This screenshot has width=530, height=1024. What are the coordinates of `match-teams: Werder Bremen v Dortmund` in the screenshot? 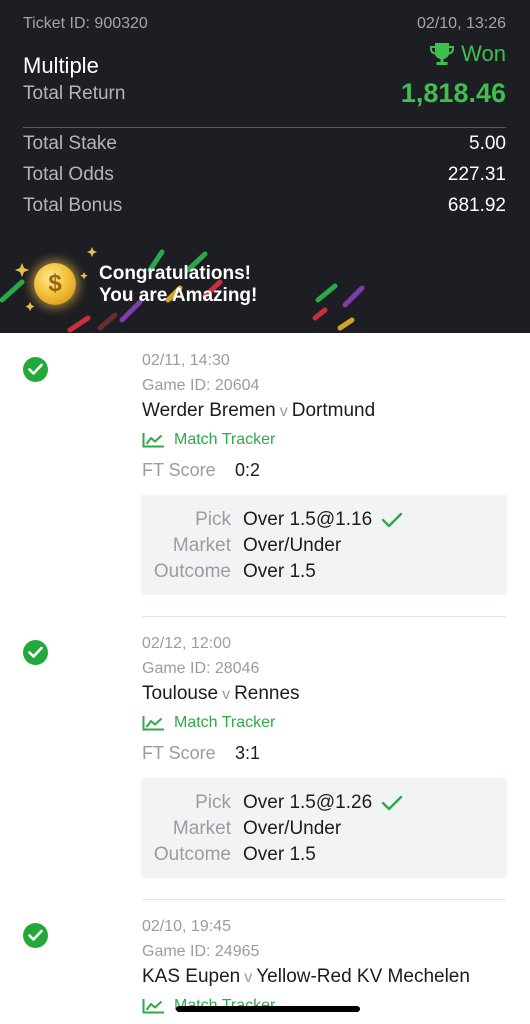 It's located at (258, 411).